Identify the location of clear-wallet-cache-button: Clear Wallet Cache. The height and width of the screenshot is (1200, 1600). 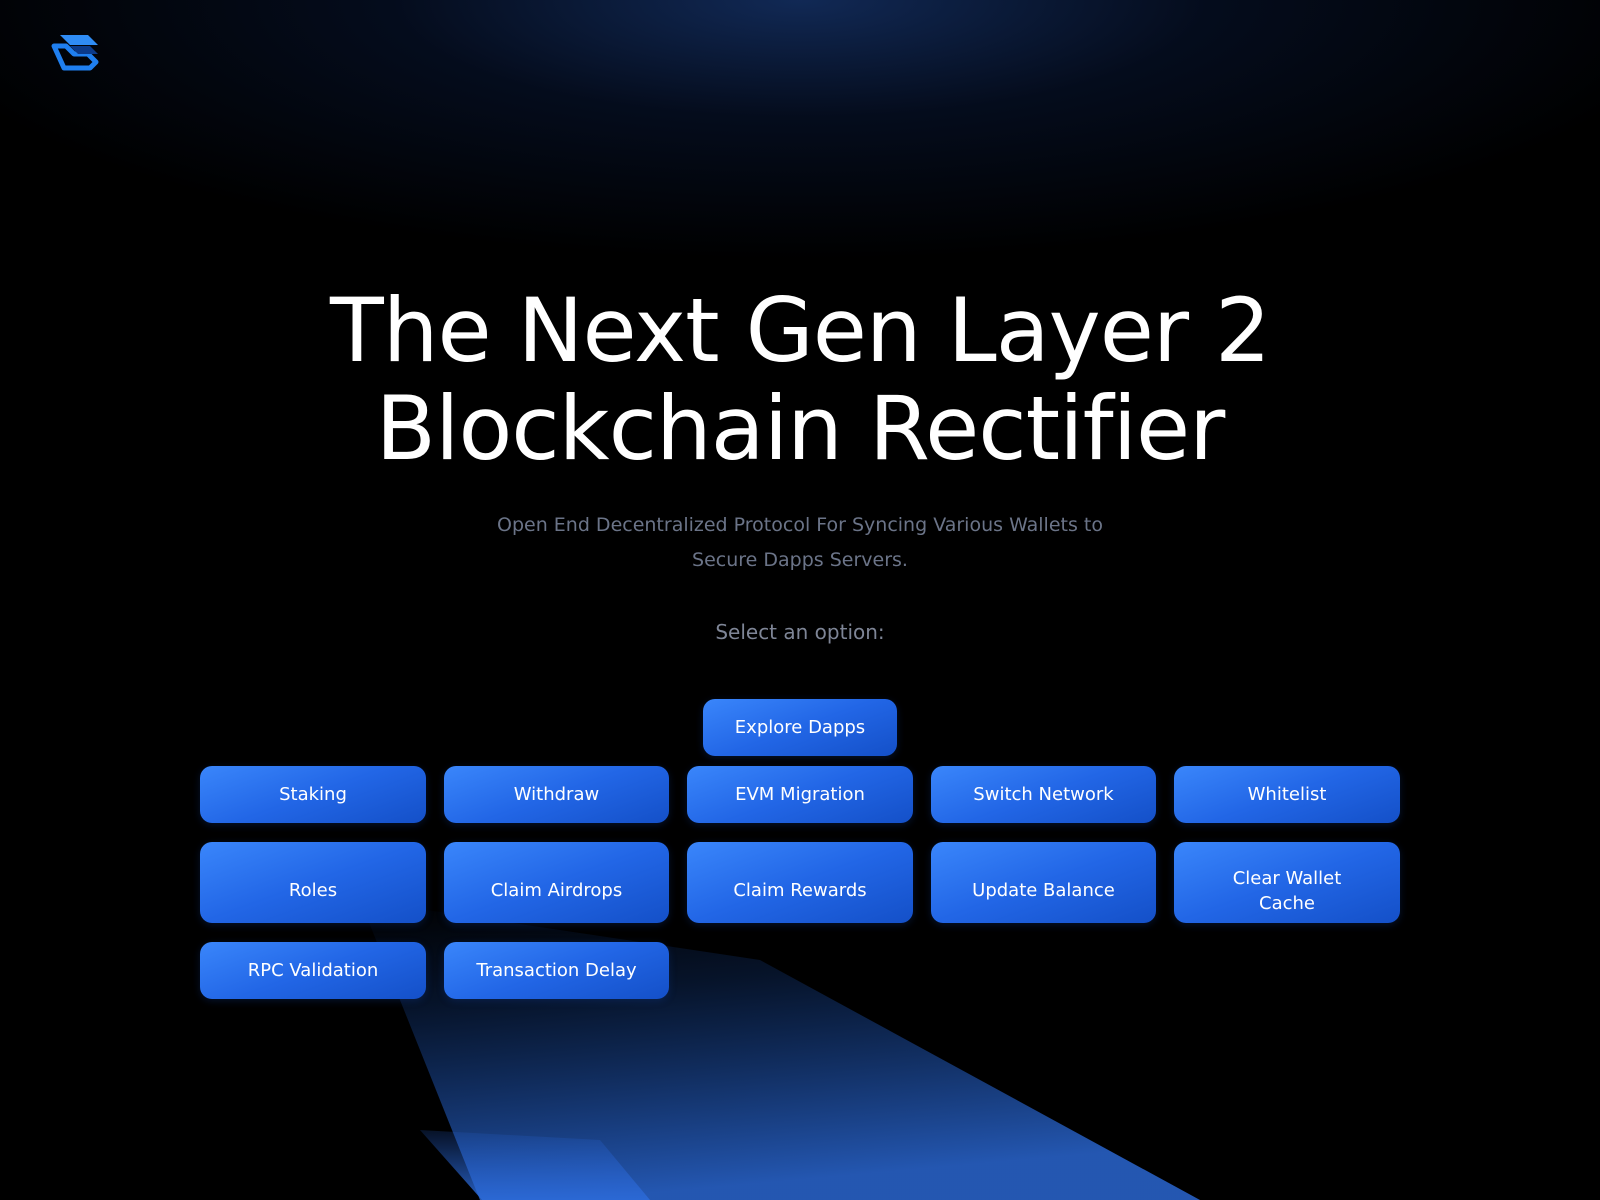
(1287, 882).